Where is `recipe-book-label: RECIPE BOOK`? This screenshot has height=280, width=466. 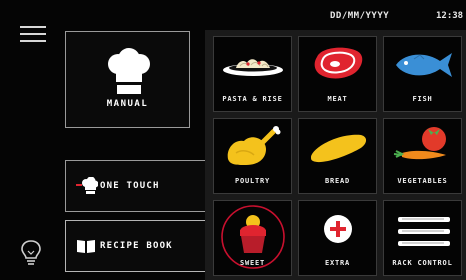 recipe-book-label: RECIPE BOOK is located at coordinates (136, 246).